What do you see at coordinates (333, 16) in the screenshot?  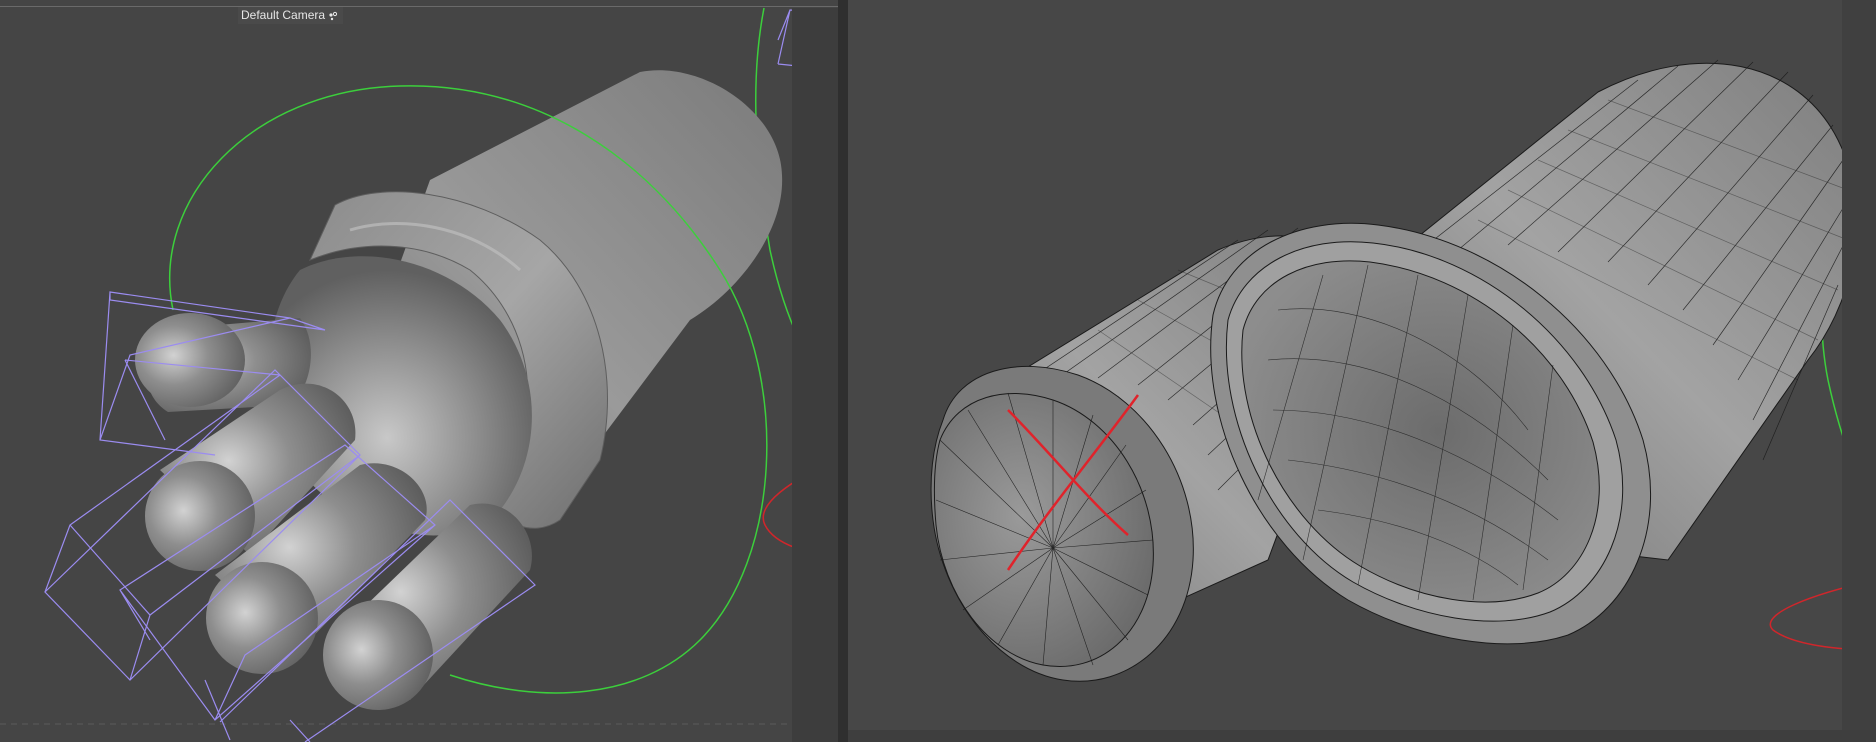 I see `camera-settings-icon` at bounding box center [333, 16].